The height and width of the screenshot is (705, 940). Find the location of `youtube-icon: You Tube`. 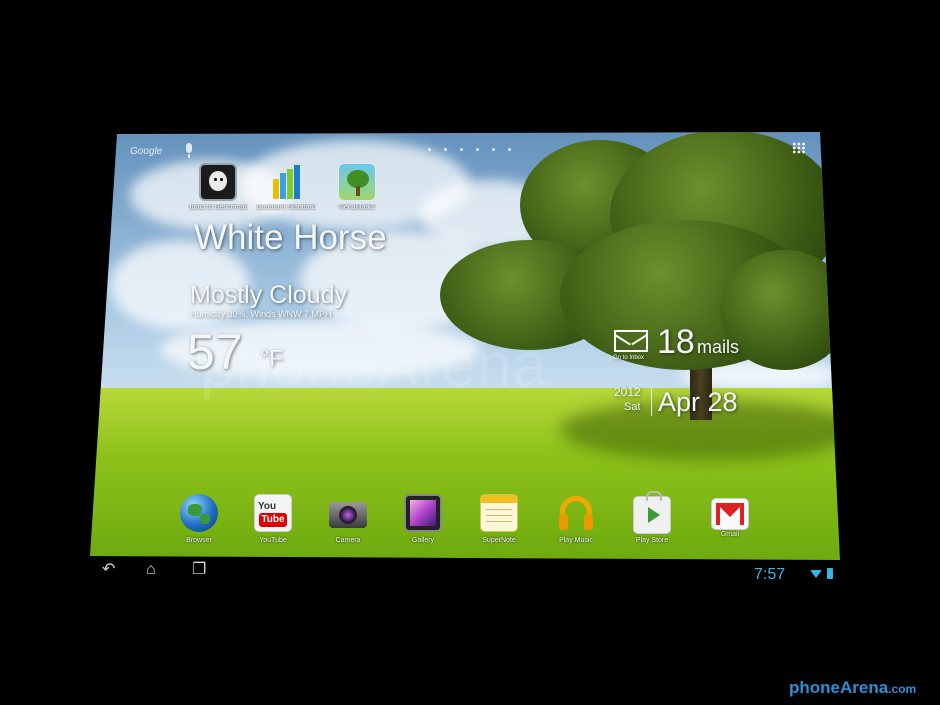

youtube-icon: You Tube is located at coordinates (273, 513).